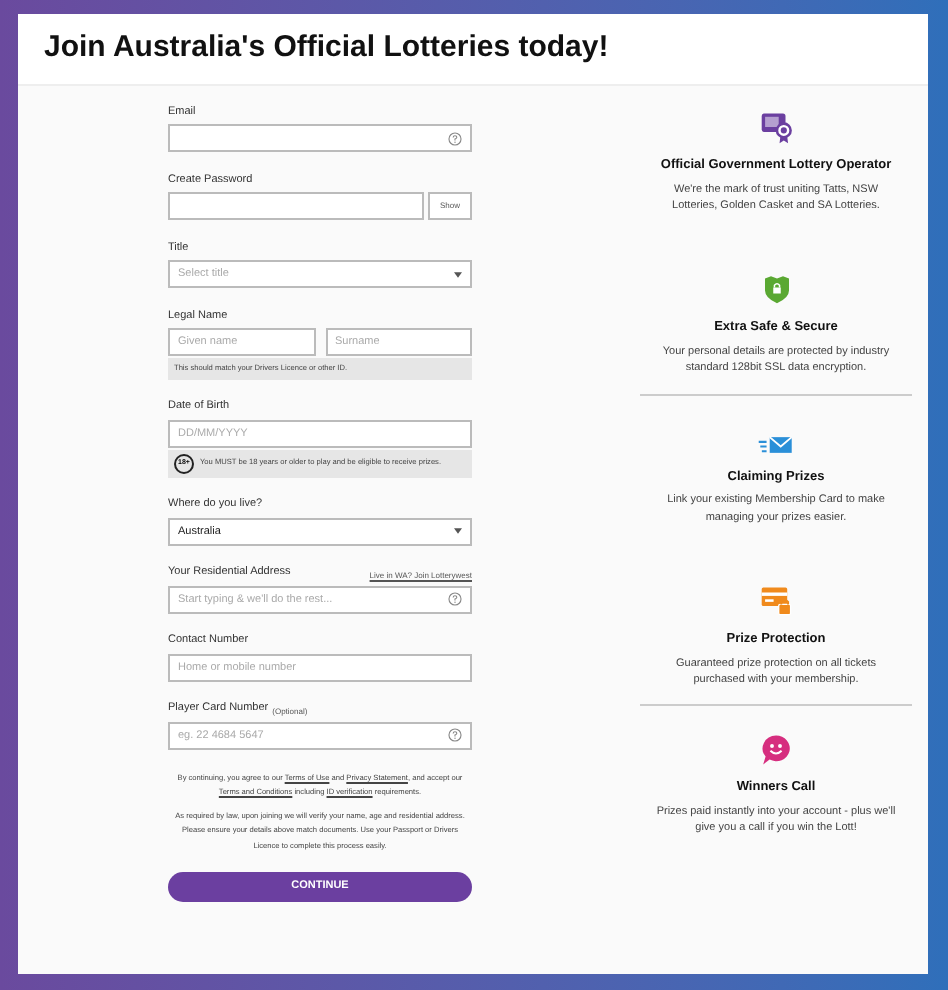 The image size is (948, 990). What do you see at coordinates (296, 206) in the screenshot?
I see `password-field` at bounding box center [296, 206].